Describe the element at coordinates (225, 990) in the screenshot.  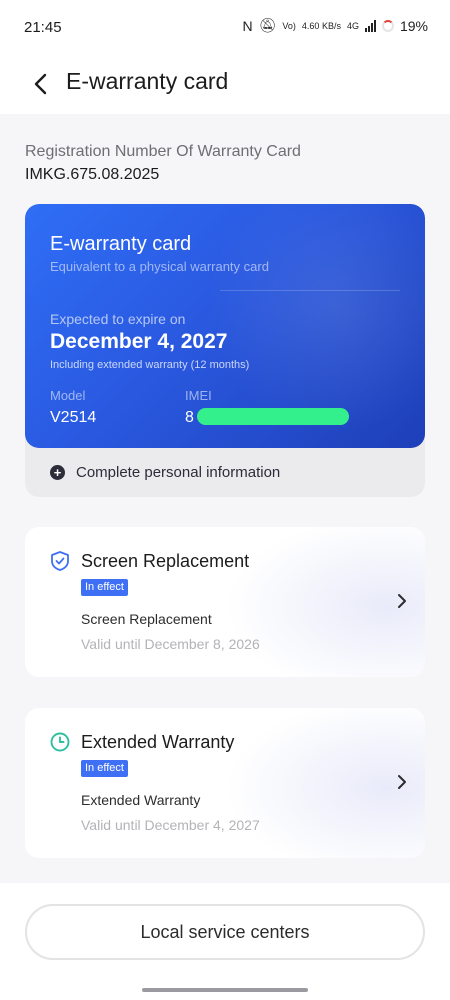
I see `home-indicator` at that location.